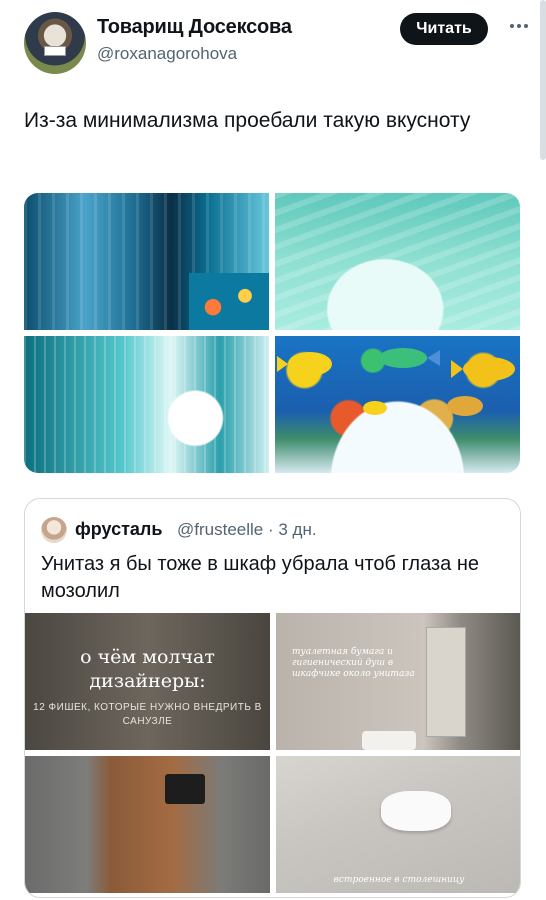 This screenshot has height=900, width=546. Describe the element at coordinates (519, 26) in the screenshot. I see `more-options-icon` at that location.